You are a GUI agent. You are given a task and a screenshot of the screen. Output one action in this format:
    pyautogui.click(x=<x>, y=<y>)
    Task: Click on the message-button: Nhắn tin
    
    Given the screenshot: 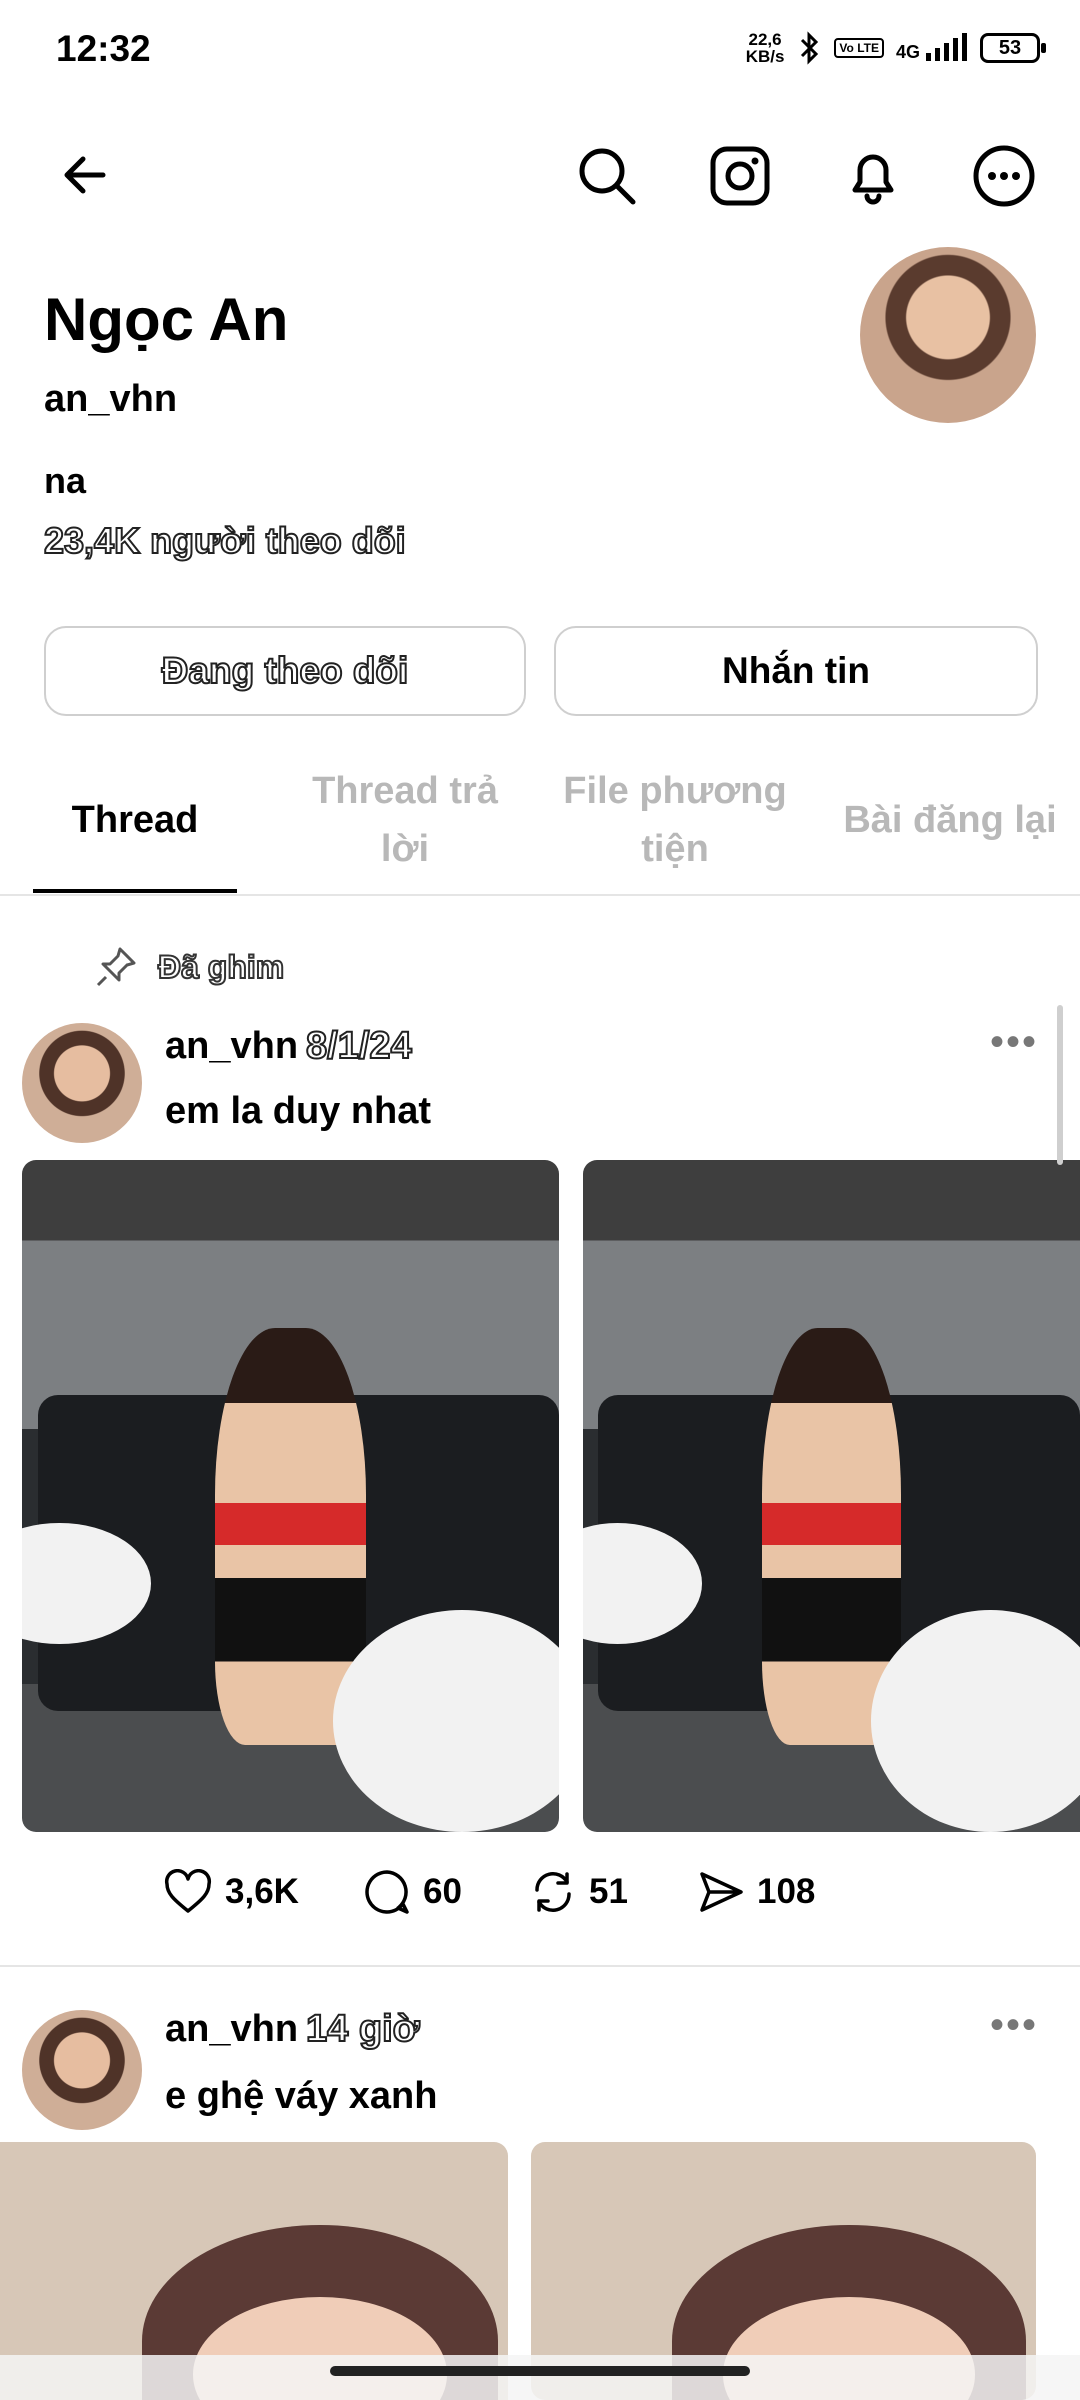 What is the action you would take?
    pyautogui.click(x=796, y=671)
    